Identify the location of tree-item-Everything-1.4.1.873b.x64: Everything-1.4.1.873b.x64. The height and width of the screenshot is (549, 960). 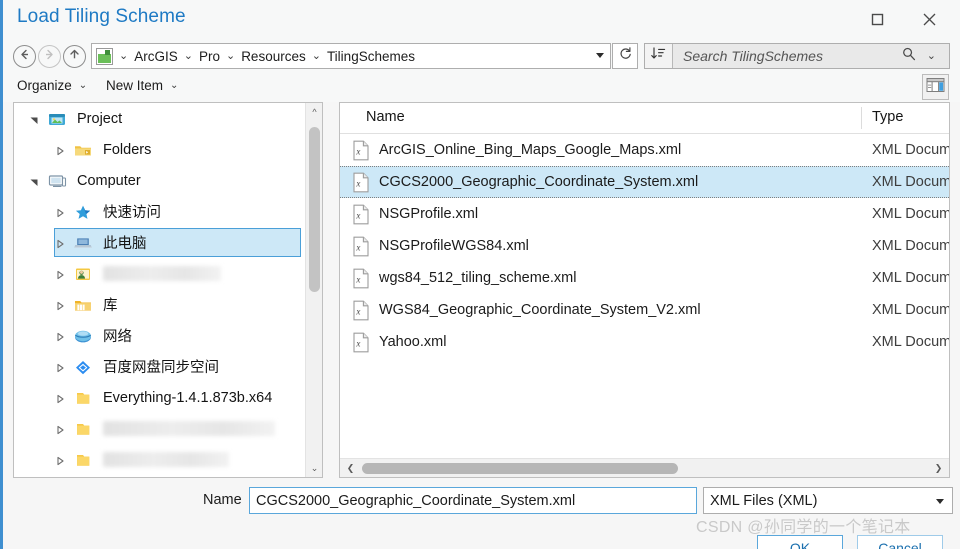
(159, 397).